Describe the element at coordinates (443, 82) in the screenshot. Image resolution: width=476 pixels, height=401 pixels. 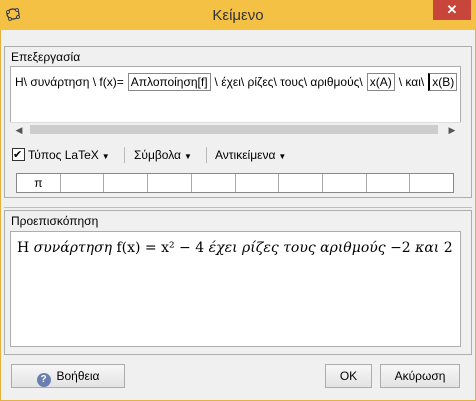
I see `dynamic-object-chip: x(B)` at that location.